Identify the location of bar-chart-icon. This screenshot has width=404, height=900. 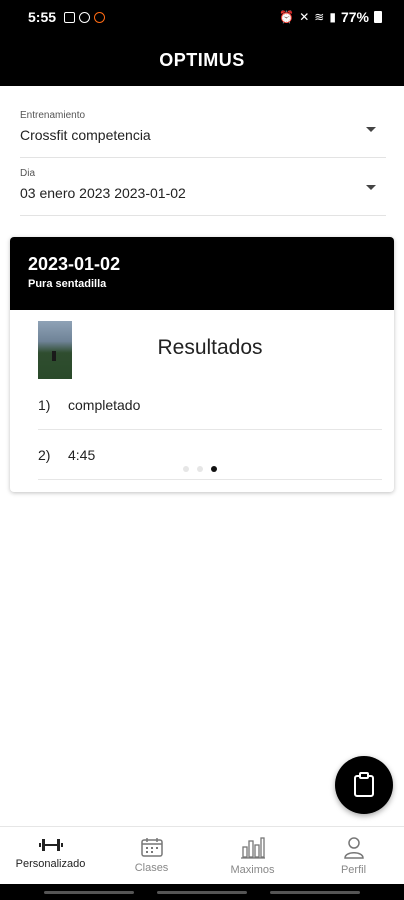
(252, 848).